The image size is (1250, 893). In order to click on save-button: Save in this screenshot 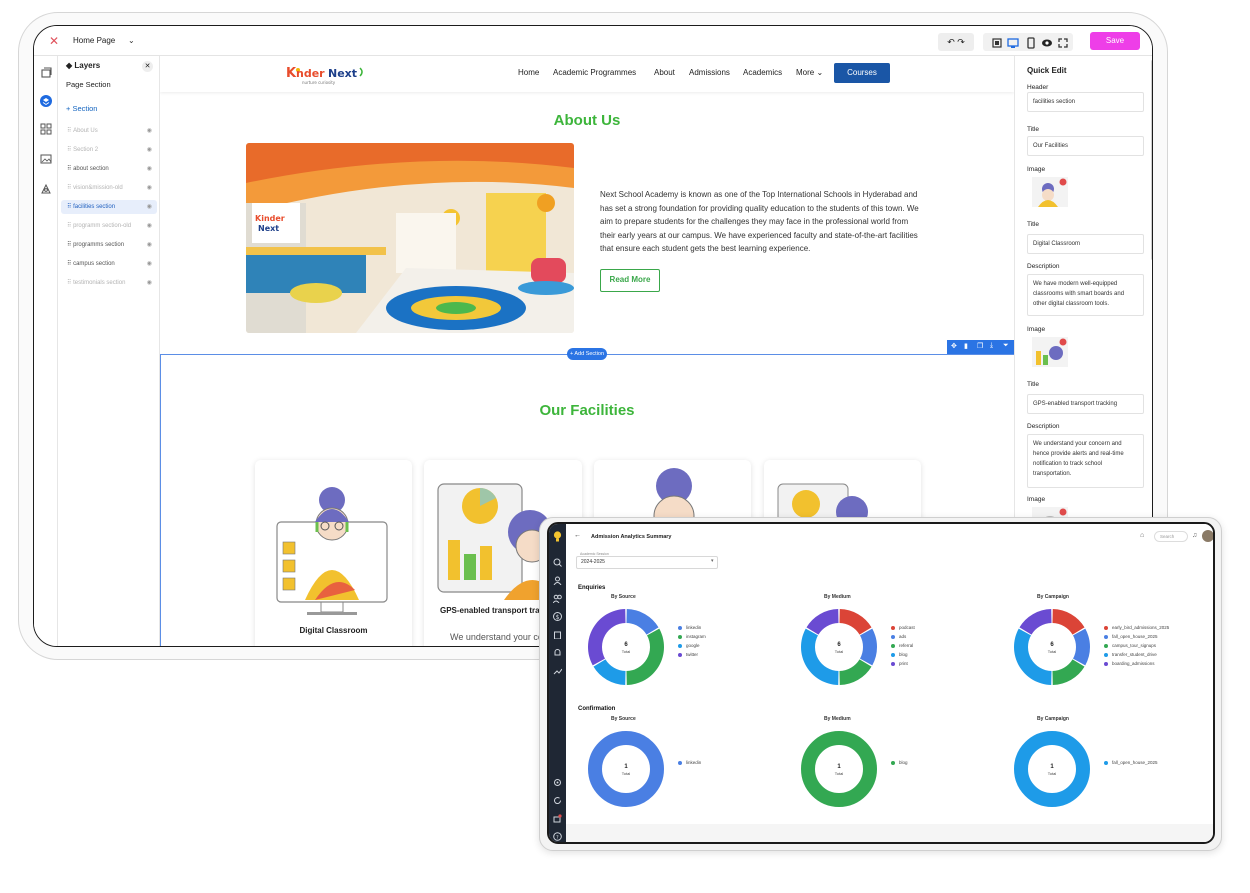, I will do `click(1115, 41)`.